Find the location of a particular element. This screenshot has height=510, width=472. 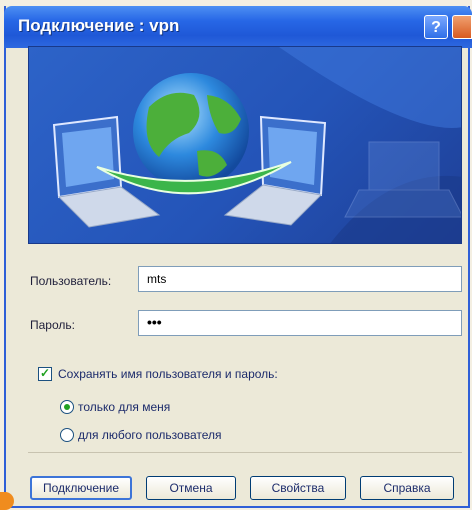

checkmark-icon: ✓ is located at coordinates (45, 373).